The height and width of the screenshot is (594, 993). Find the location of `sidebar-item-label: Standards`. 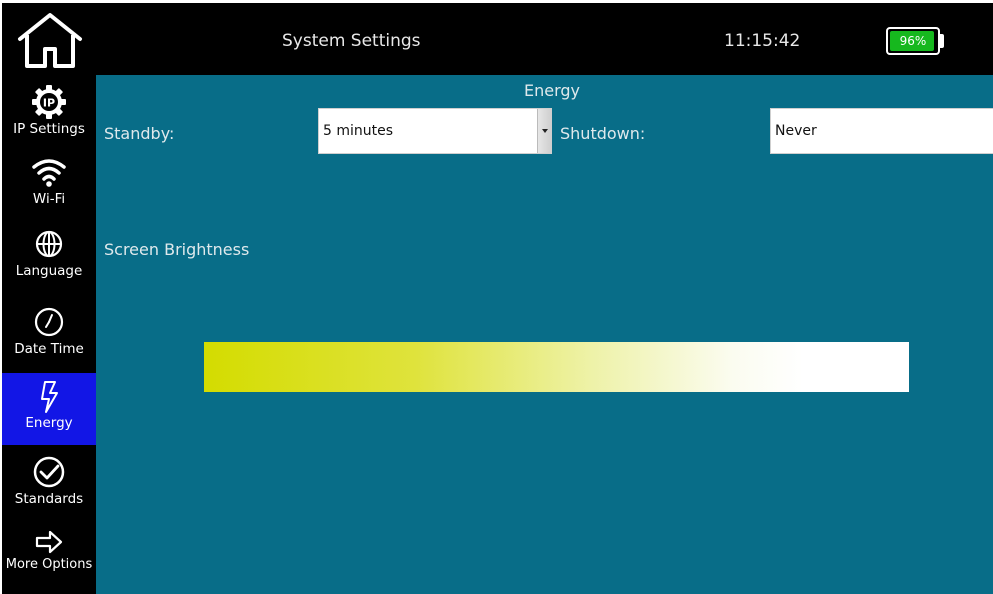

sidebar-item-label: Standards is located at coordinates (49, 499).